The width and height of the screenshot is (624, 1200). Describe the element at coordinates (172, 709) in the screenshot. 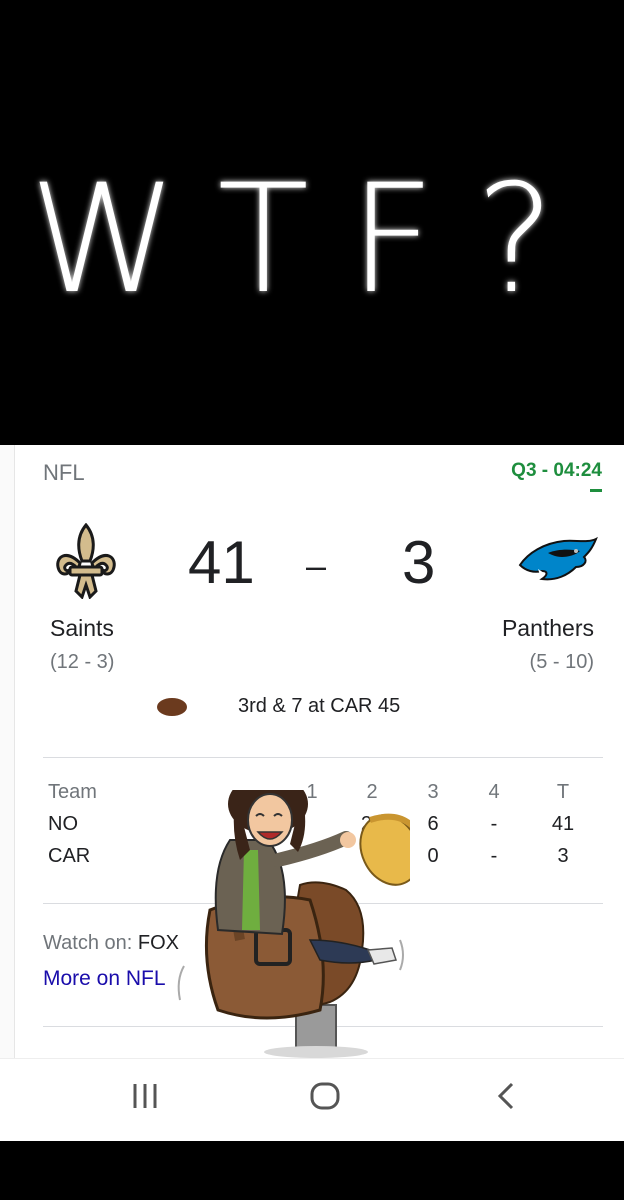

I see `football-icon` at that location.